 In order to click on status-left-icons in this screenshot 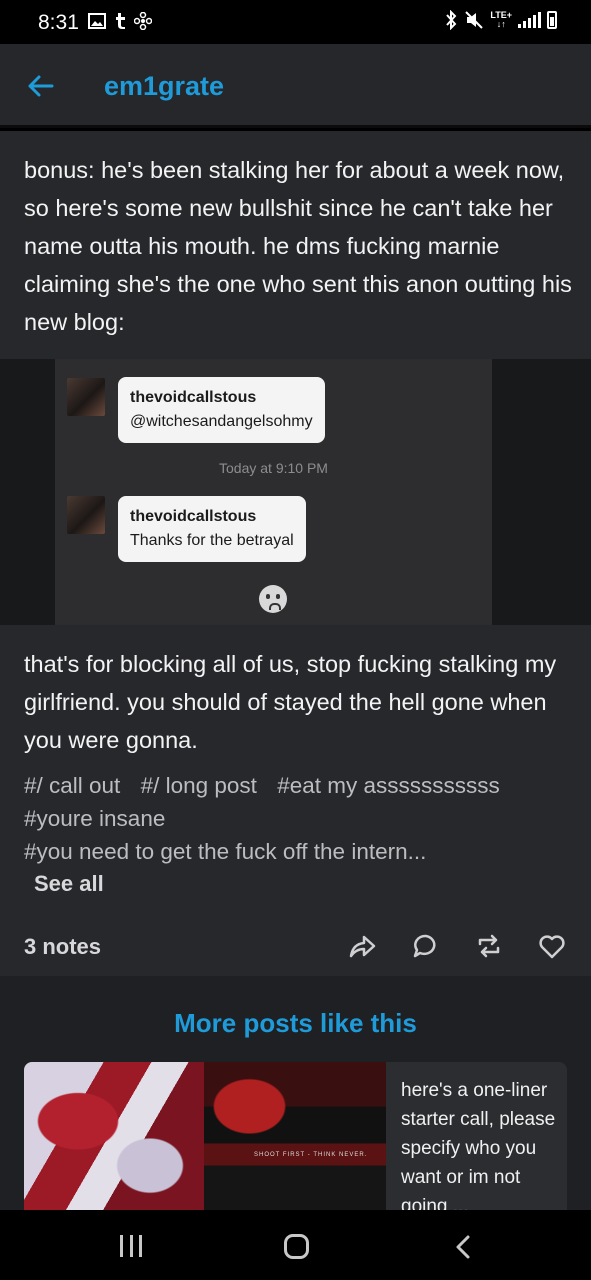, I will do `click(120, 21)`.